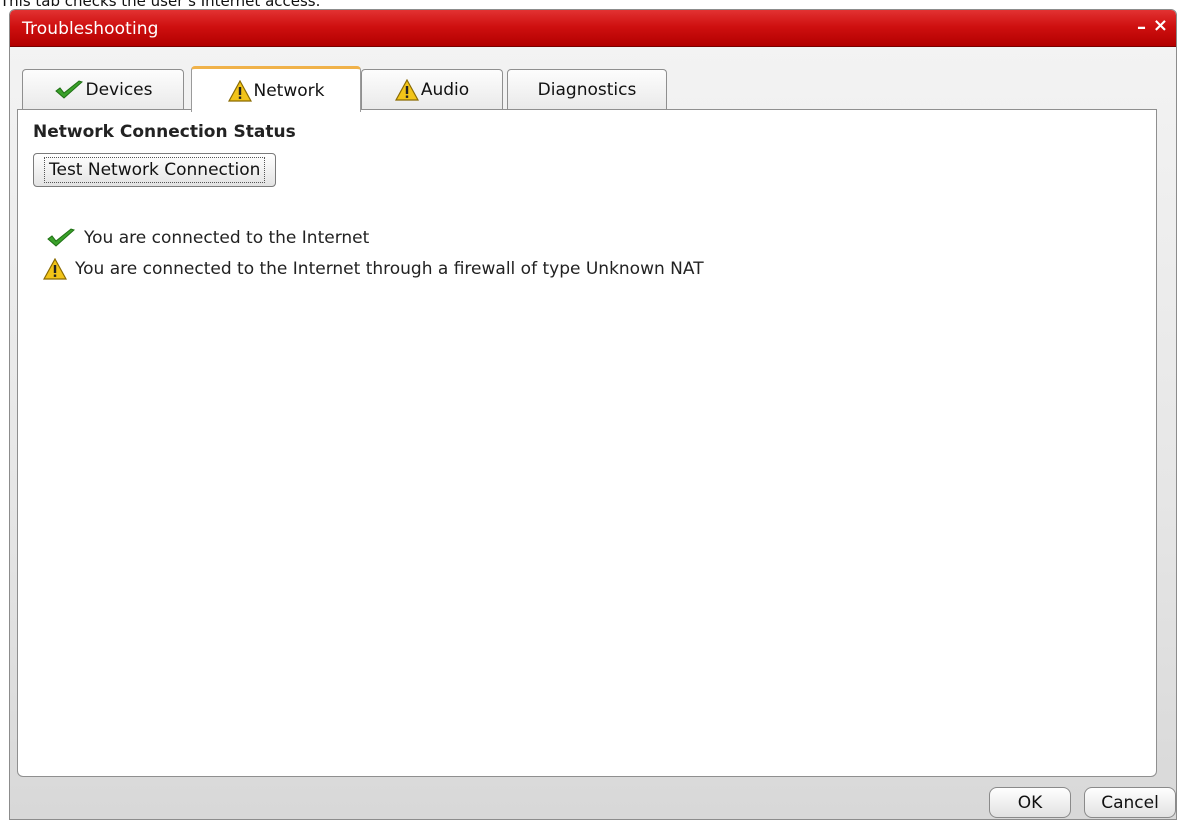 The width and height of the screenshot is (1183, 826). I want to click on tab-audio-label: Audio, so click(445, 90).